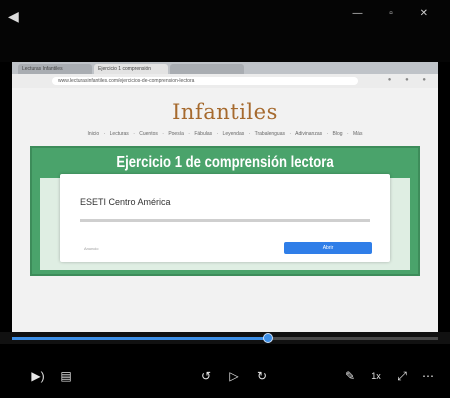  What do you see at coordinates (131, 69) in the screenshot?
I see `browser-tab-2: Ejercicio 1 comprensión` at bounding box center [131, 69].